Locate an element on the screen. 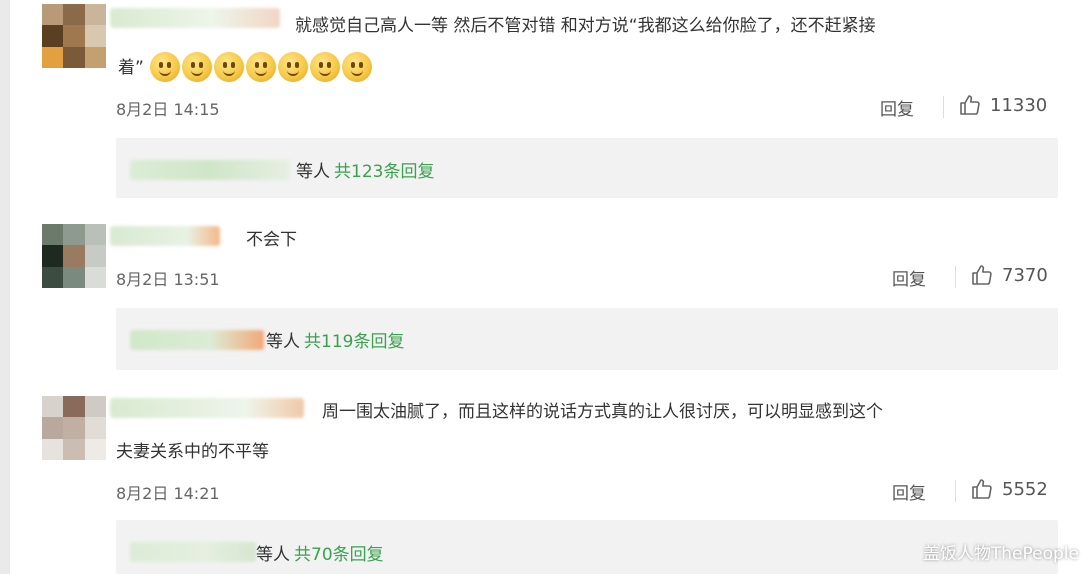 This screenshot has height=574, width=1091. like-button: 7370 is located at coordinates (1009, 275).